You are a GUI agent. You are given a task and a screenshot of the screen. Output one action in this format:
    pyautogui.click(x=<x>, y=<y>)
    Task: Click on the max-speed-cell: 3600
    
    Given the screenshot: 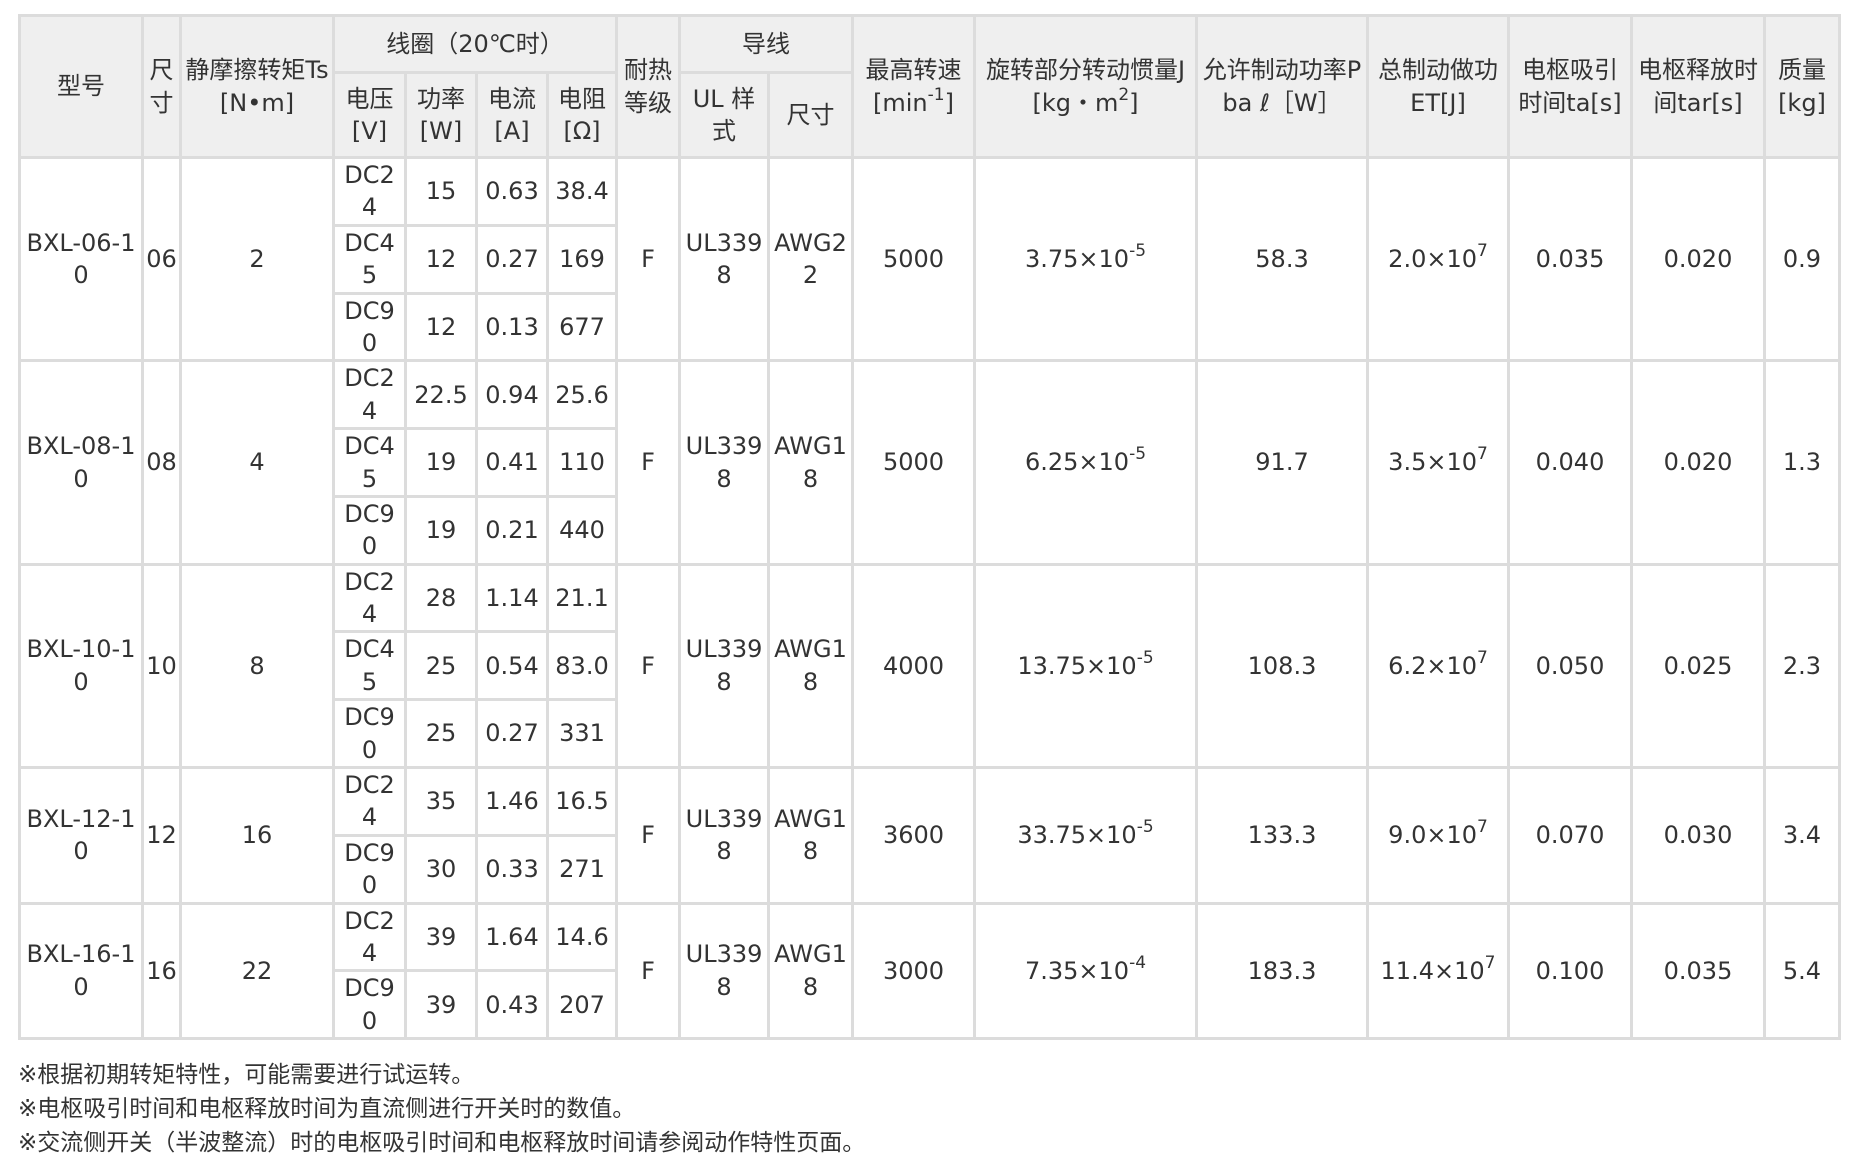 What is the action you would take?
    pyautogui.click(x=913, y=835)
    